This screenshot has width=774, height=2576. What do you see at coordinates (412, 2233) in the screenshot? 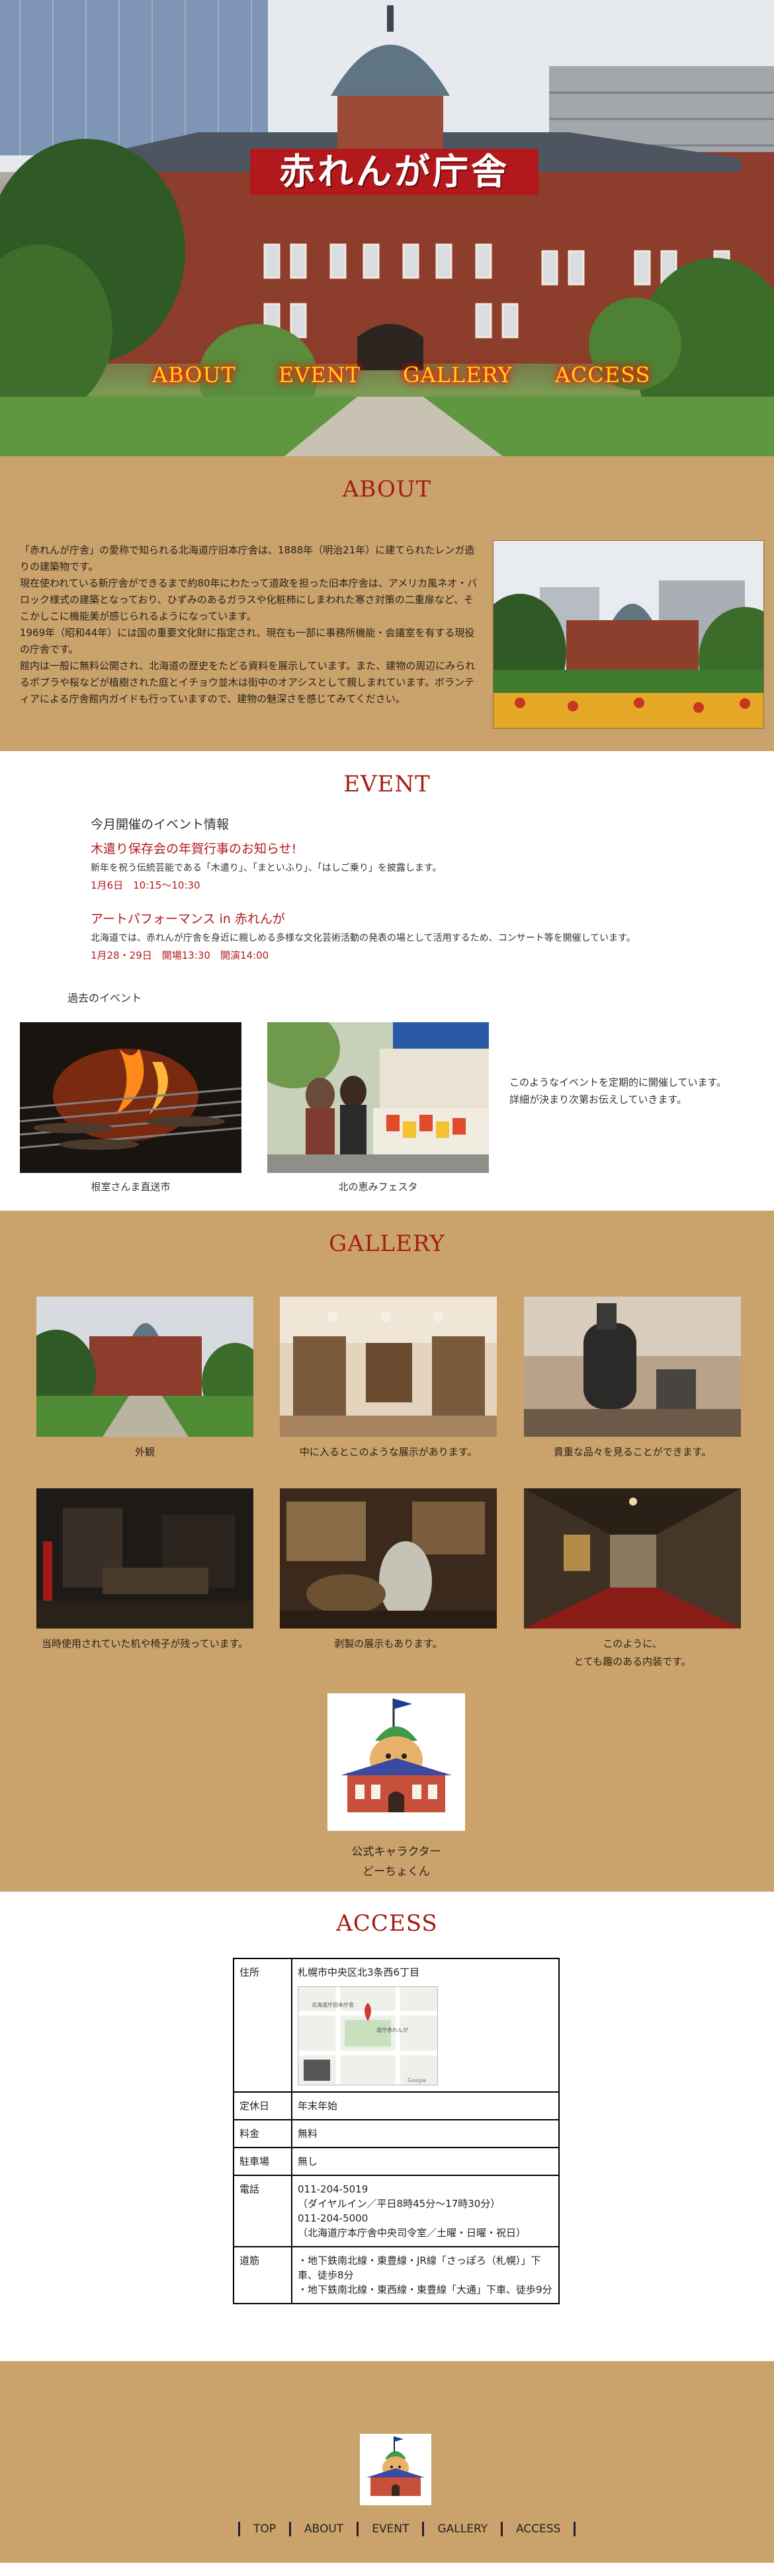
I see `phone-note: （北海道庁本庁舎中央司令室／土曜・日曜・祝日）` at bounding box center [412, 2233].